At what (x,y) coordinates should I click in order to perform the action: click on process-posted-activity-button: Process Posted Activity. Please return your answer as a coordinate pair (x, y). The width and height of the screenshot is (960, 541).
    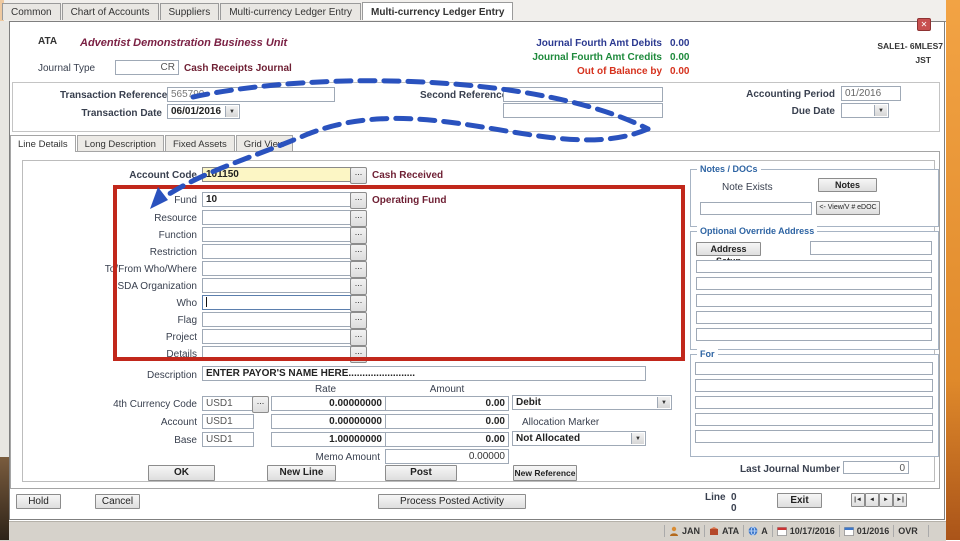
    Looking at the image, I should click on (452, 501).